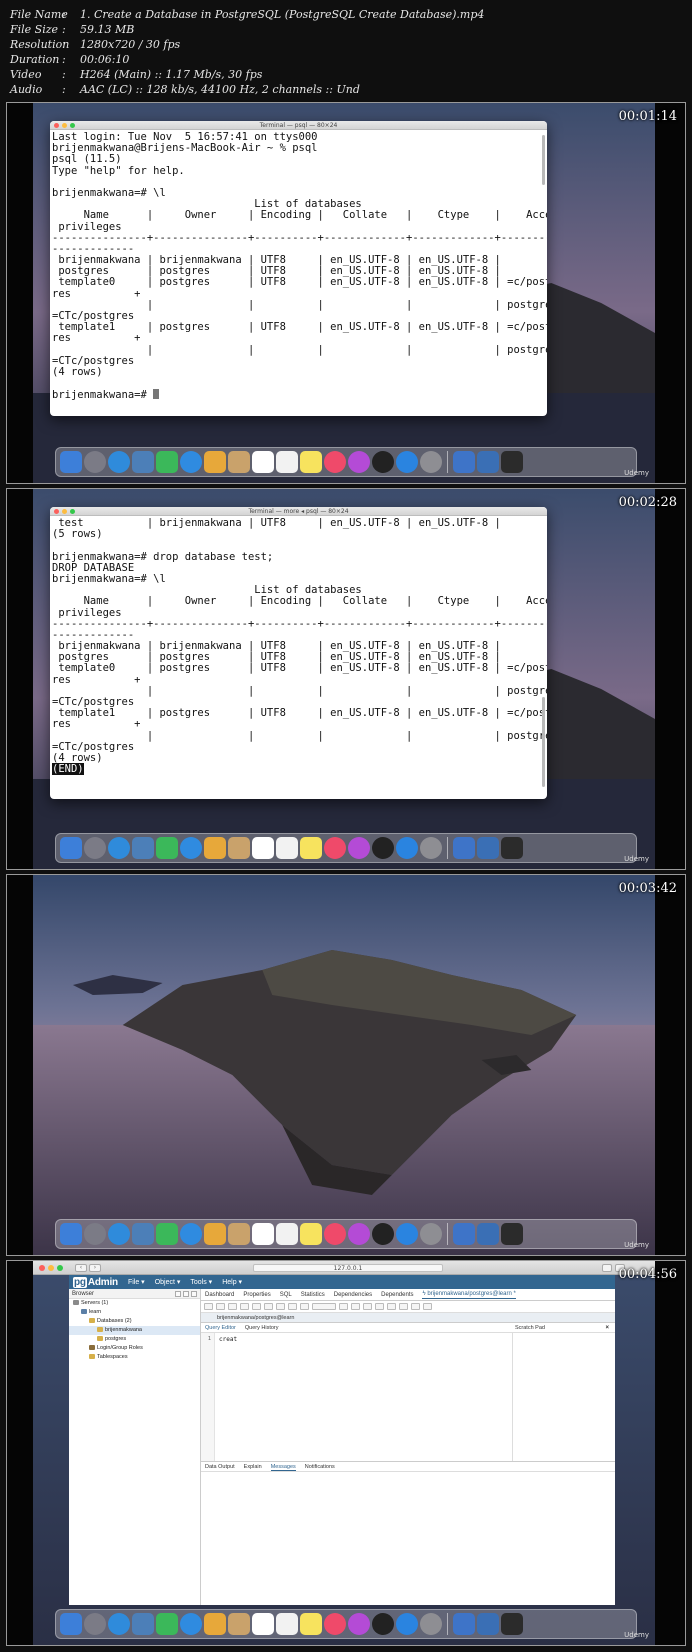  I want to click on scrollbar, so click(543, 742).